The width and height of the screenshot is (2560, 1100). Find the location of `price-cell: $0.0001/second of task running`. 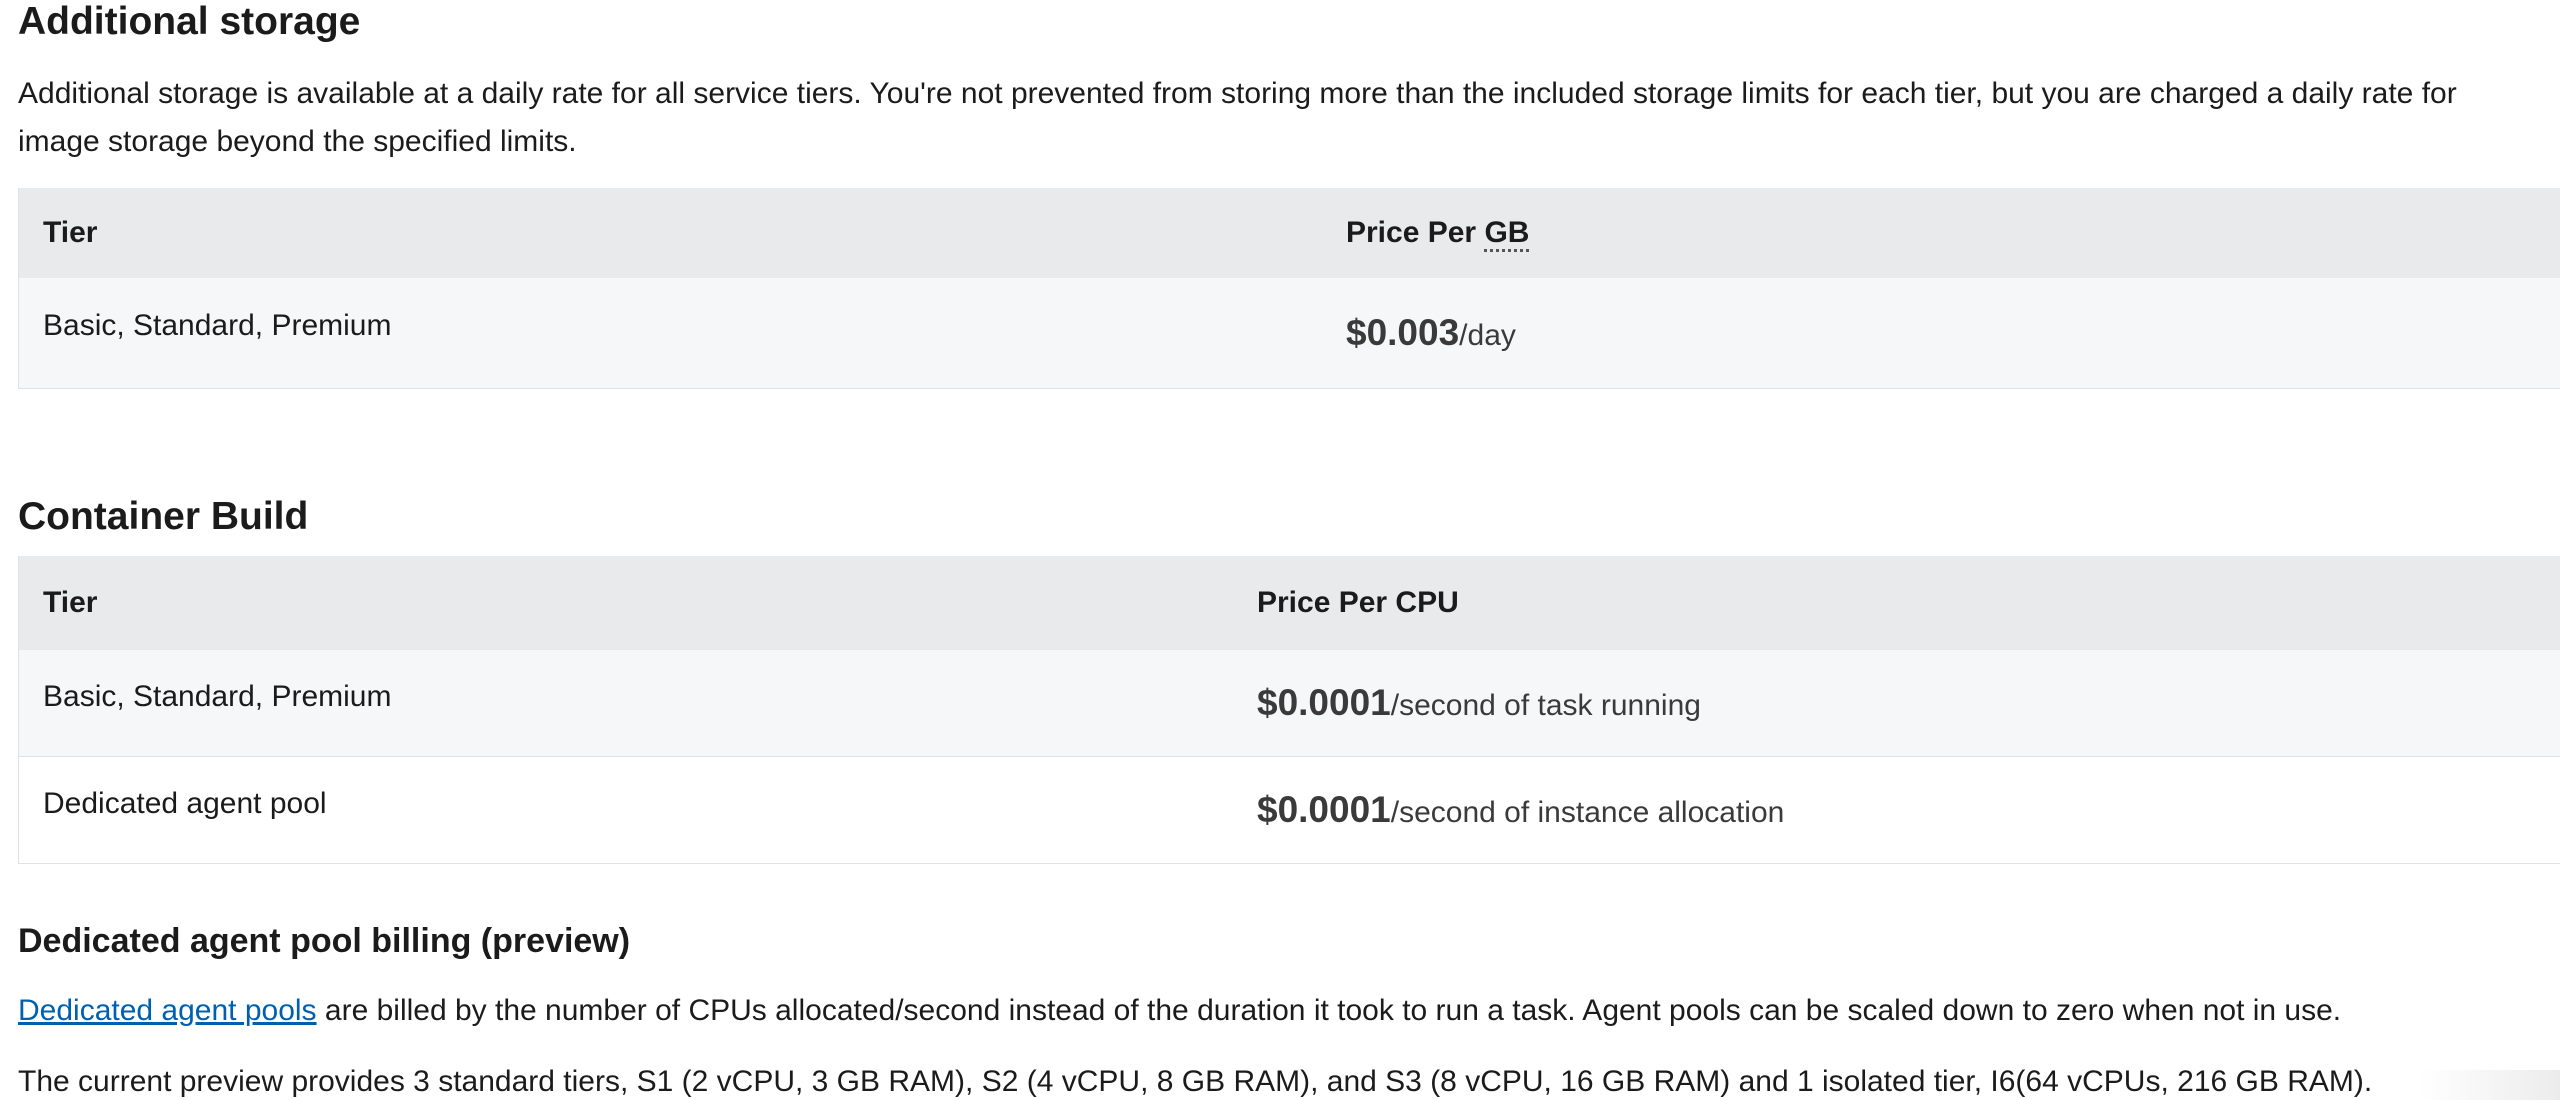

price-cell: $0.0001/second of task running is located at coordinates (1896, 703).